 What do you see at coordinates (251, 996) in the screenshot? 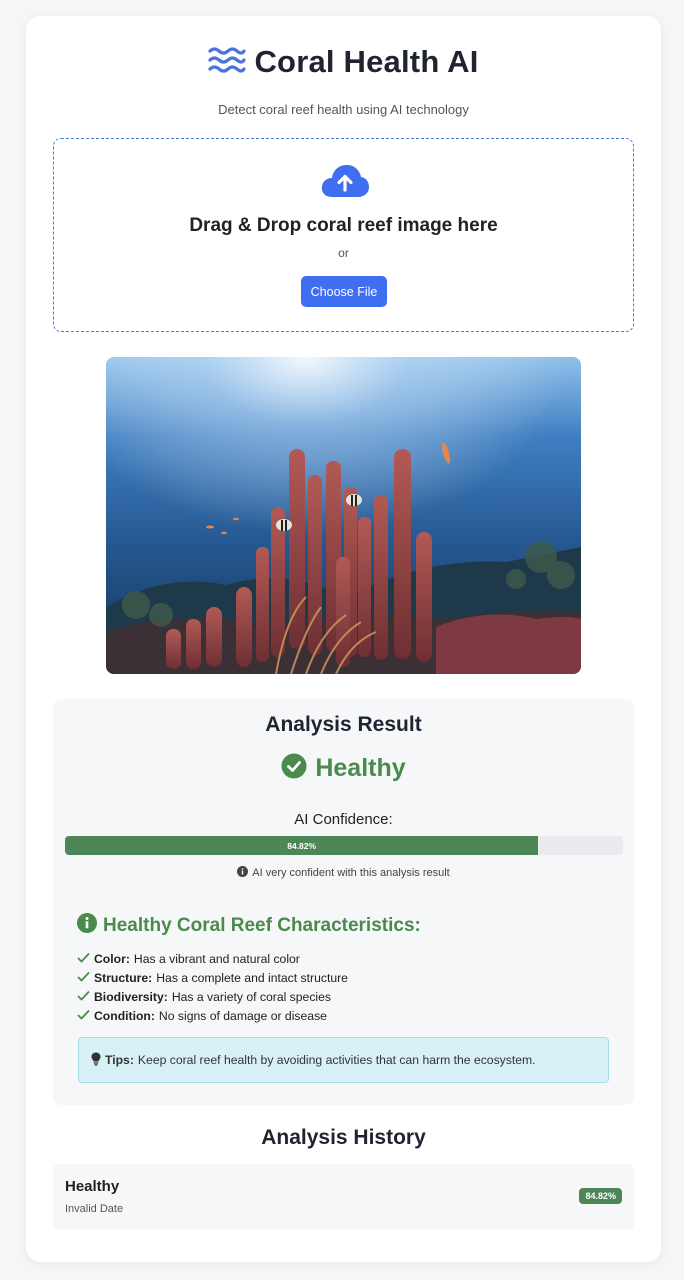
I see `characteristic-text: Has a variety of coral species` at bounding box center [251, 996].